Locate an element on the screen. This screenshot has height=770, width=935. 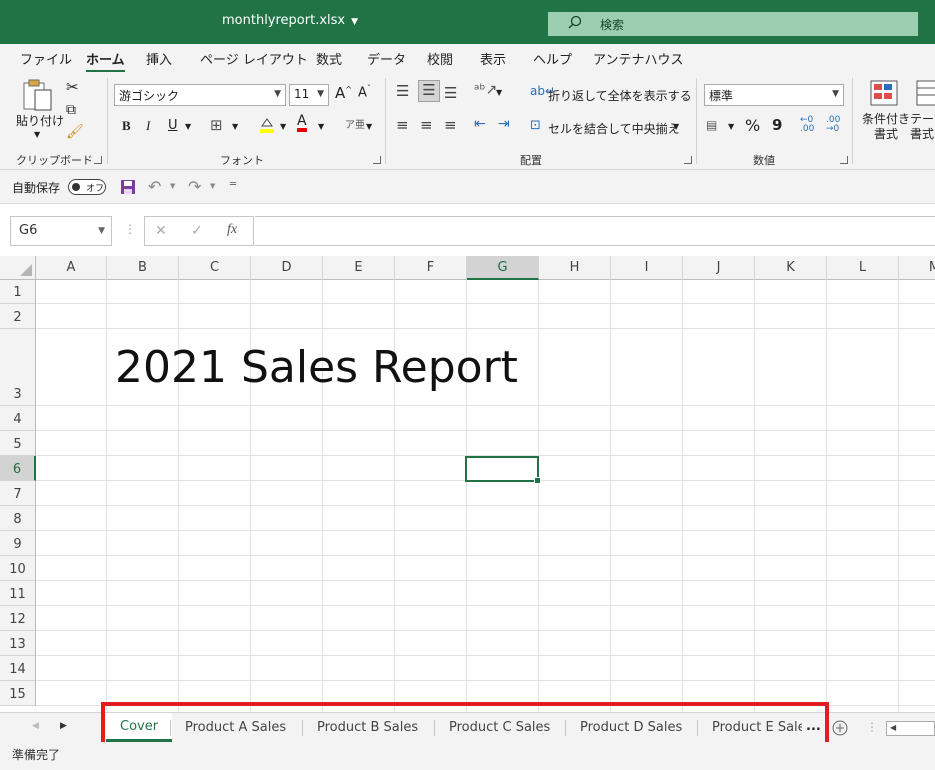
format-as-table-button: テーブ 書式 is located at coordinates (922, 127).